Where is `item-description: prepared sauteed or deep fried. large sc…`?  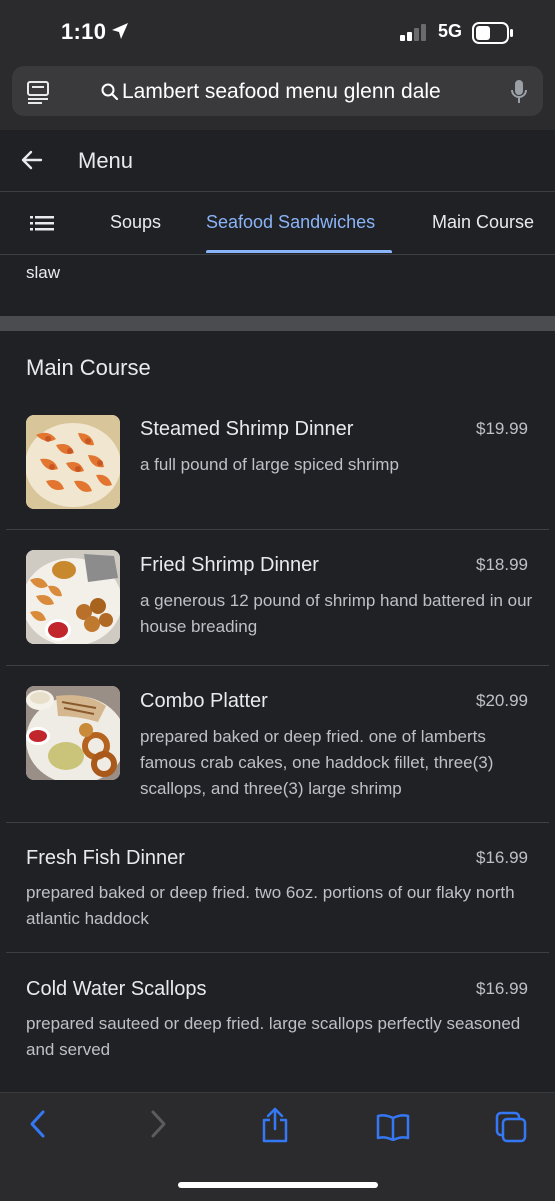 item-description: prepared sauteed or deep fried. large sc… is located at coordinates (273, 1036).